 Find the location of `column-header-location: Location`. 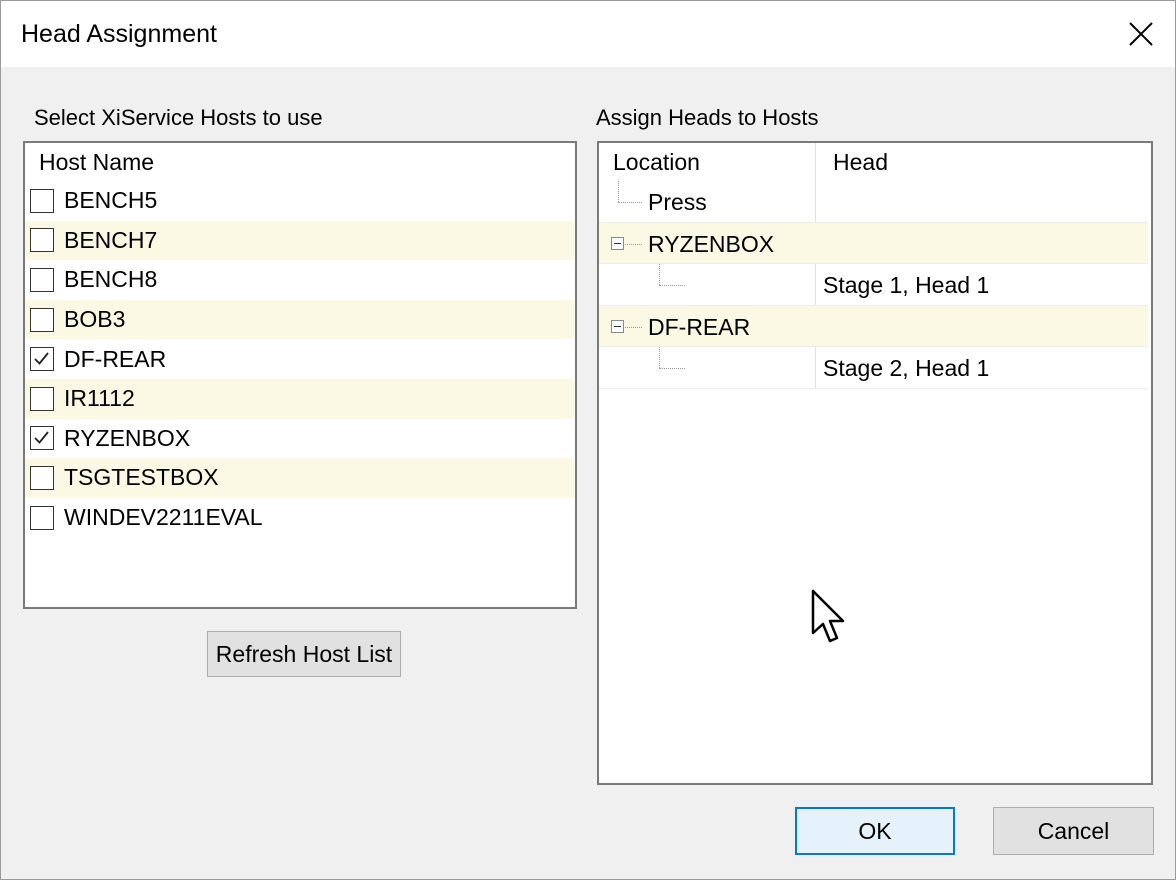

column-header-location: Location is located at coordinates (656, 162).